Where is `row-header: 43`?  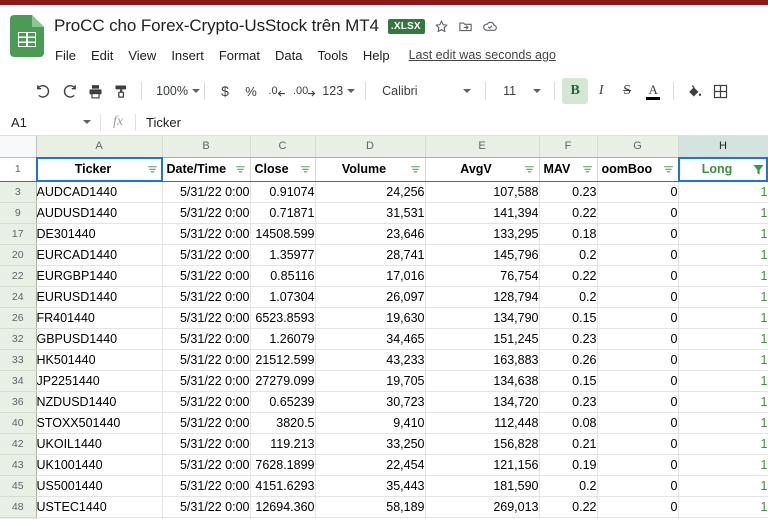 row-header: 43 is located at coordinates (18, 465).